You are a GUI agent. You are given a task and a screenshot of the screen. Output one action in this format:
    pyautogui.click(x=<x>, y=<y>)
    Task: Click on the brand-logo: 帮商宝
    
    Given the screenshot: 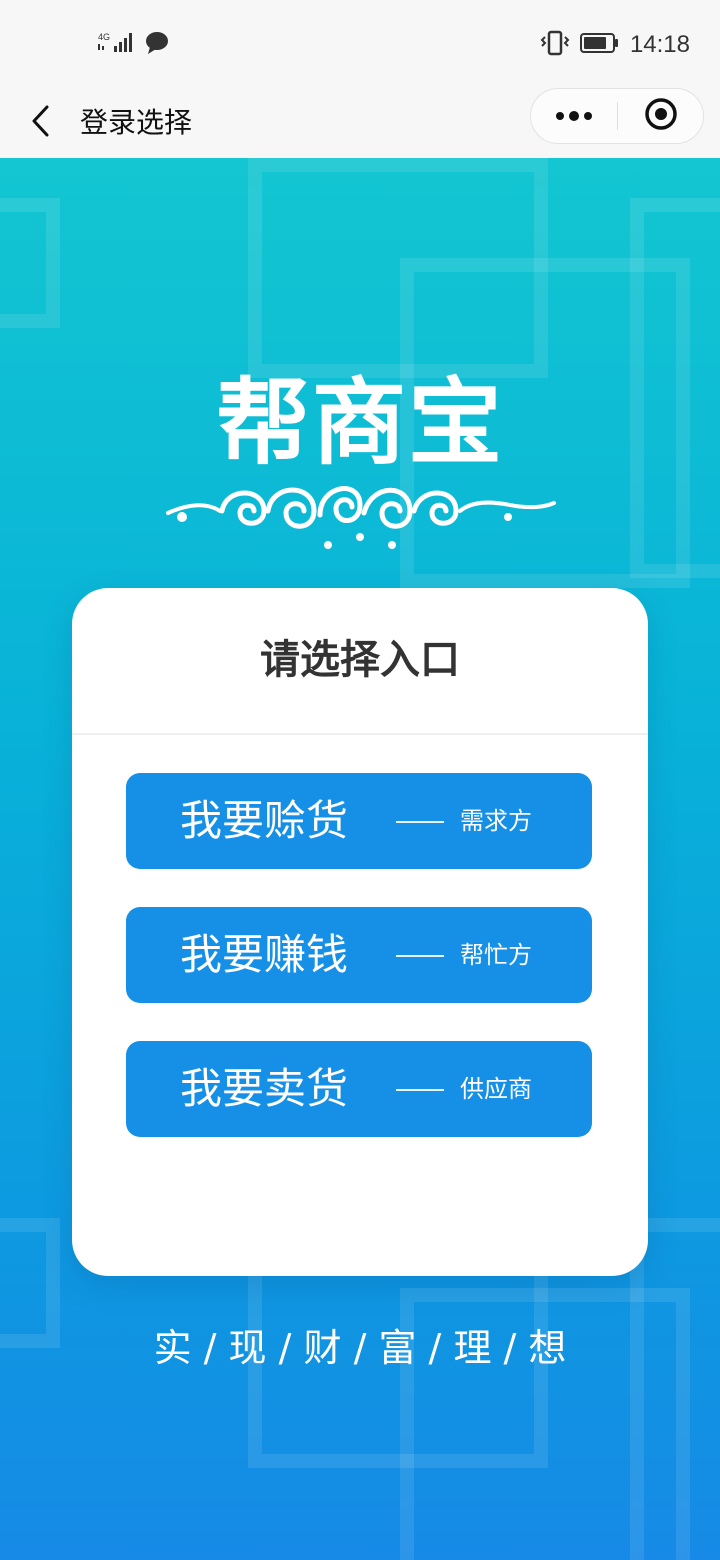 What is the action you would take?
    pyautogui.click(x=360, y=458)
    